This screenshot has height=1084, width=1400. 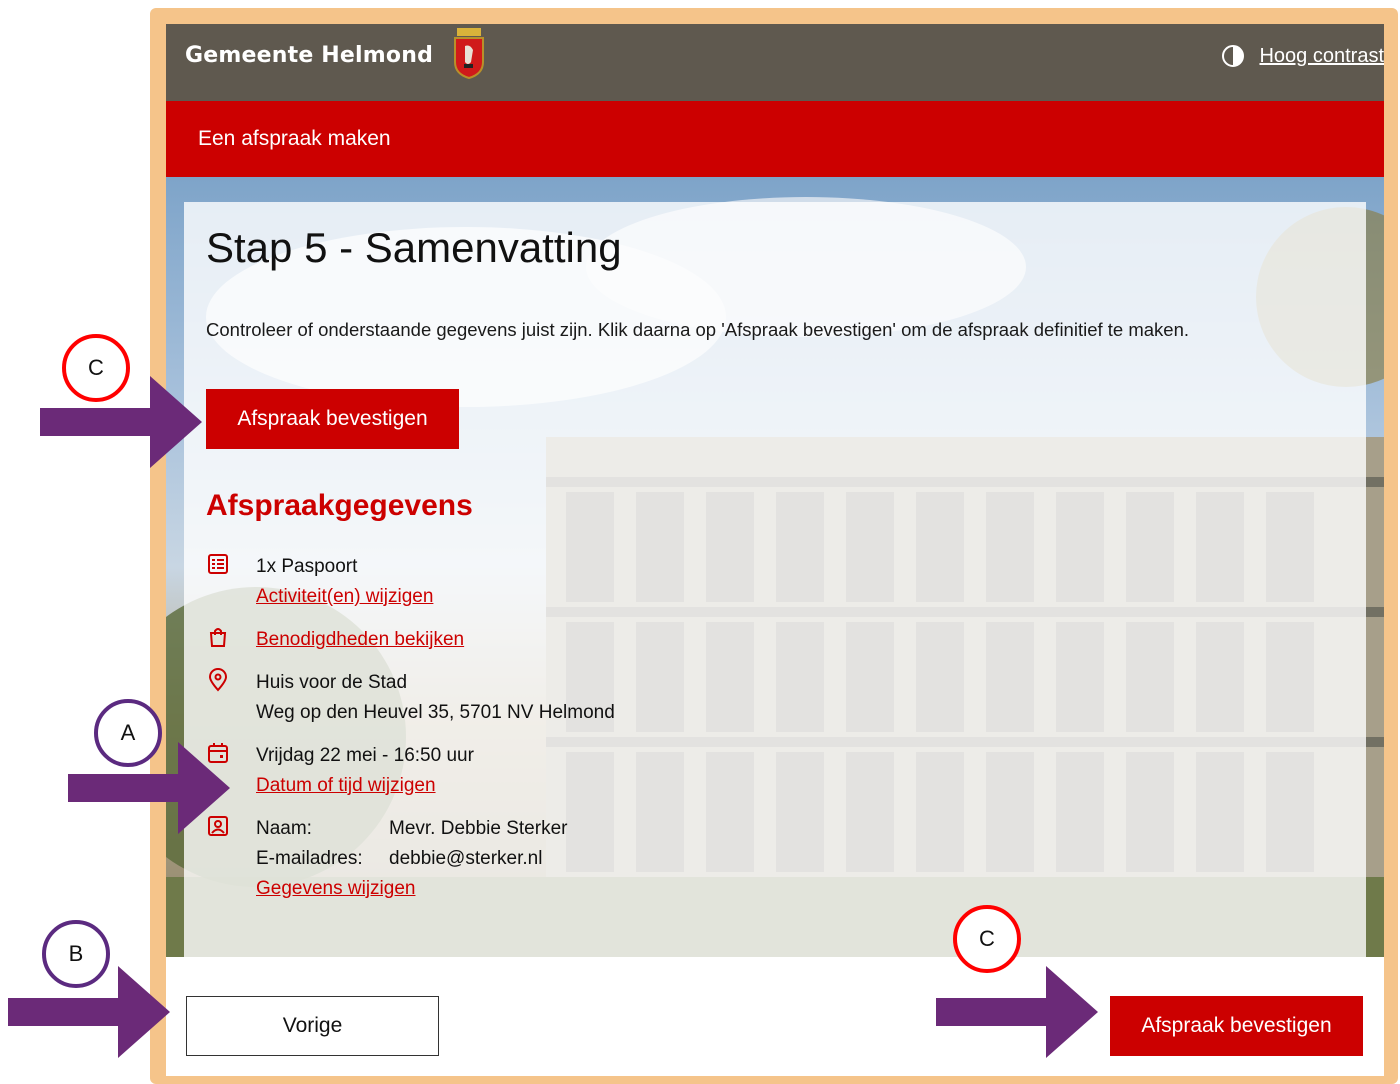 What do you see at coordinates (294, 138) in the screenshot?
I see `banner-title: Een afspraak maken` at bounding box center [294, 138].